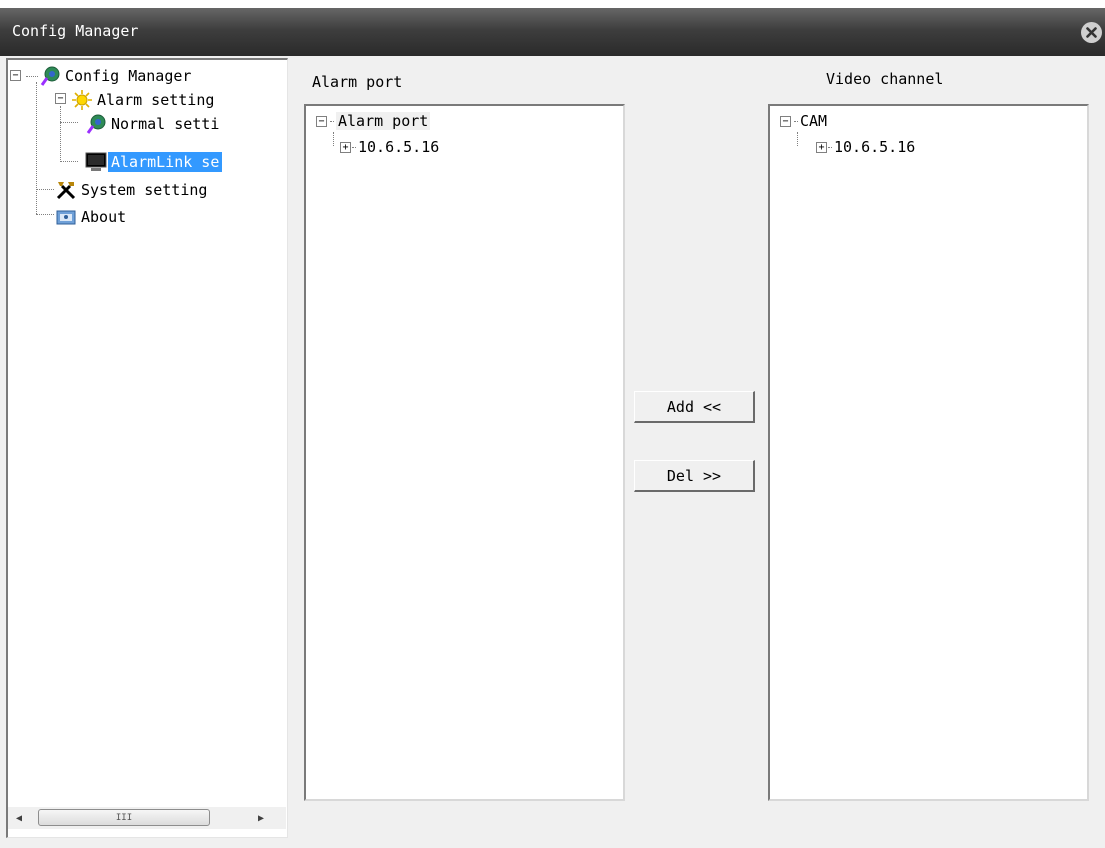 The width and height of the screenshot is (1105, 848). I want to click on tree-item-about: About, so click(91, 217).